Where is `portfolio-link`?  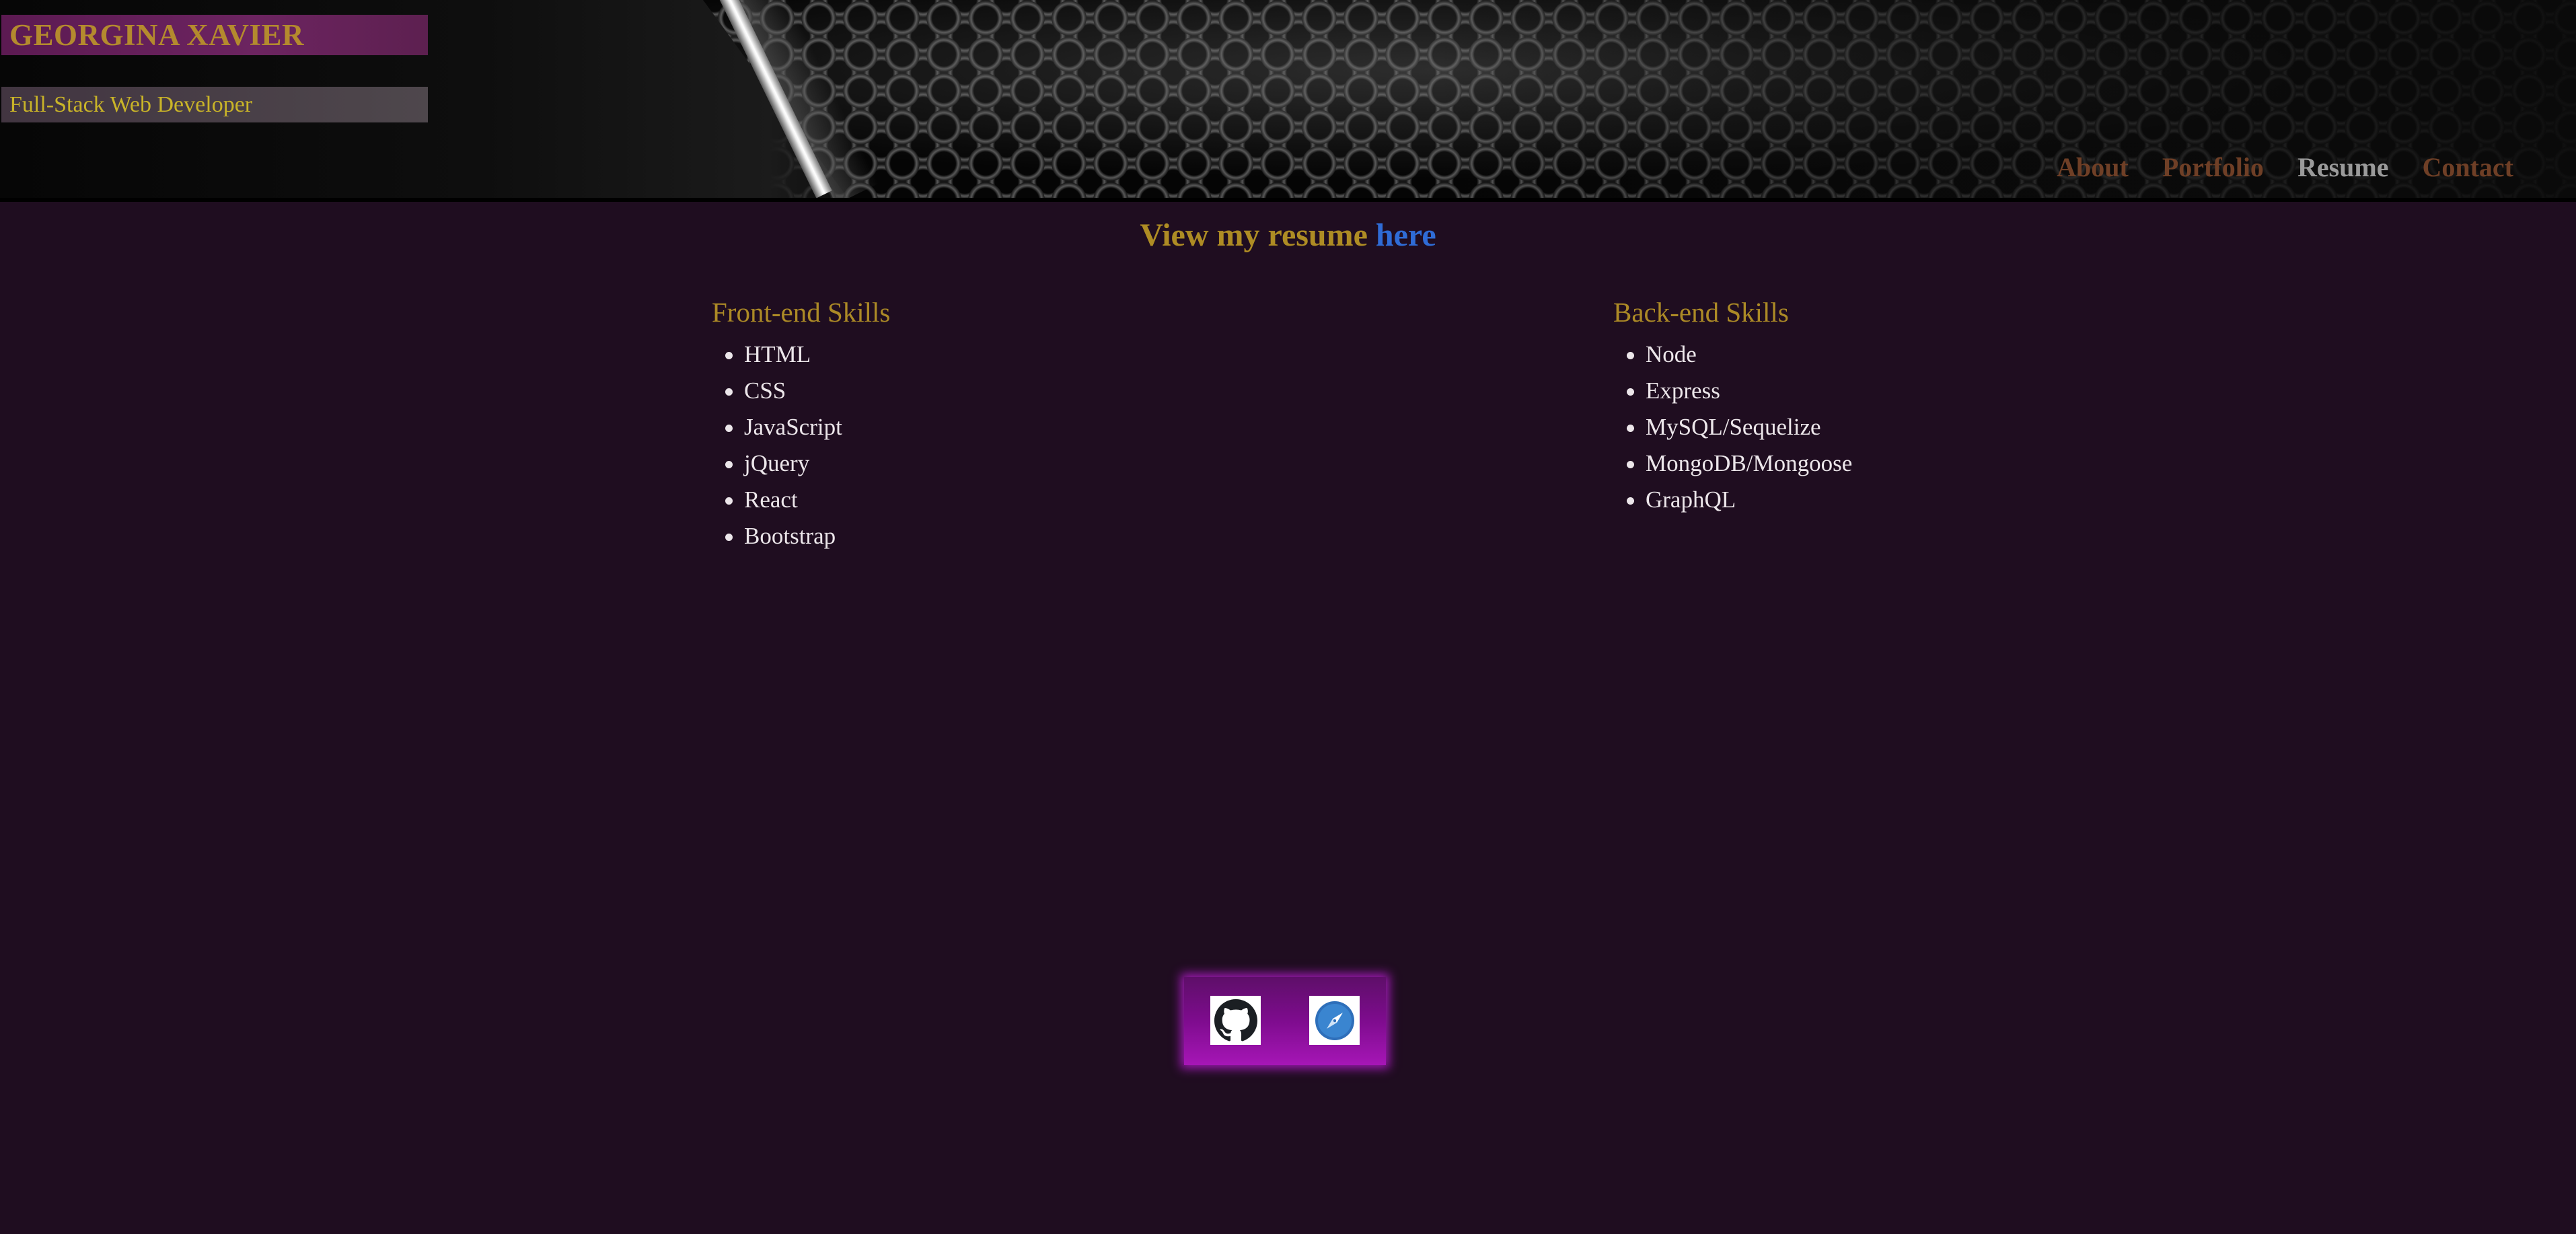
portfolio-link is located at coordinates (1334, 1020).